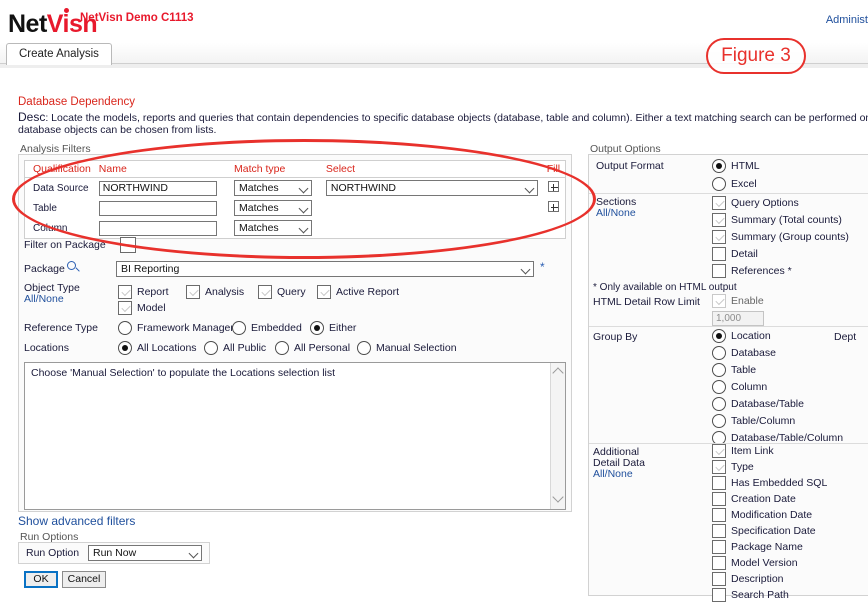 This screenshot has width=868, height=602. Describe the element at coordinates (613, 474) in the screenshot. I see `detail-data-allnone-link: All/None` at that location.